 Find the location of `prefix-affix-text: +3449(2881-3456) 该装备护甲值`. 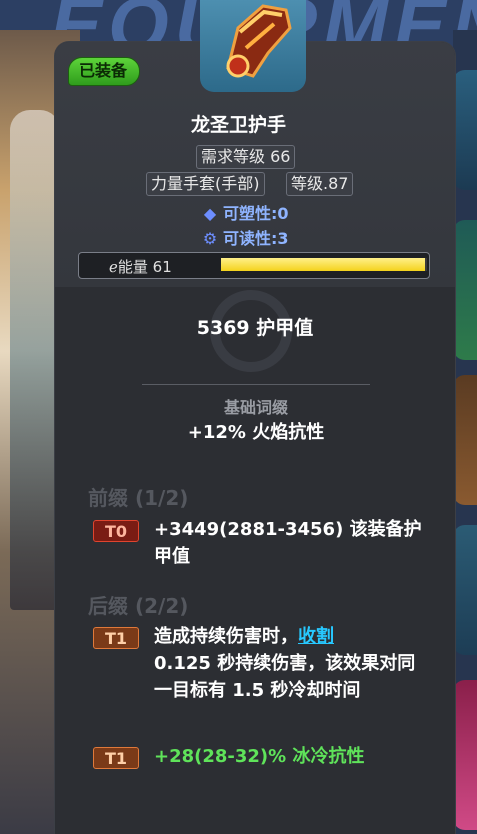

prefix-affix-text: +3449(2881-3456) 该装备护甲值 is located at coordinates (288, 543).